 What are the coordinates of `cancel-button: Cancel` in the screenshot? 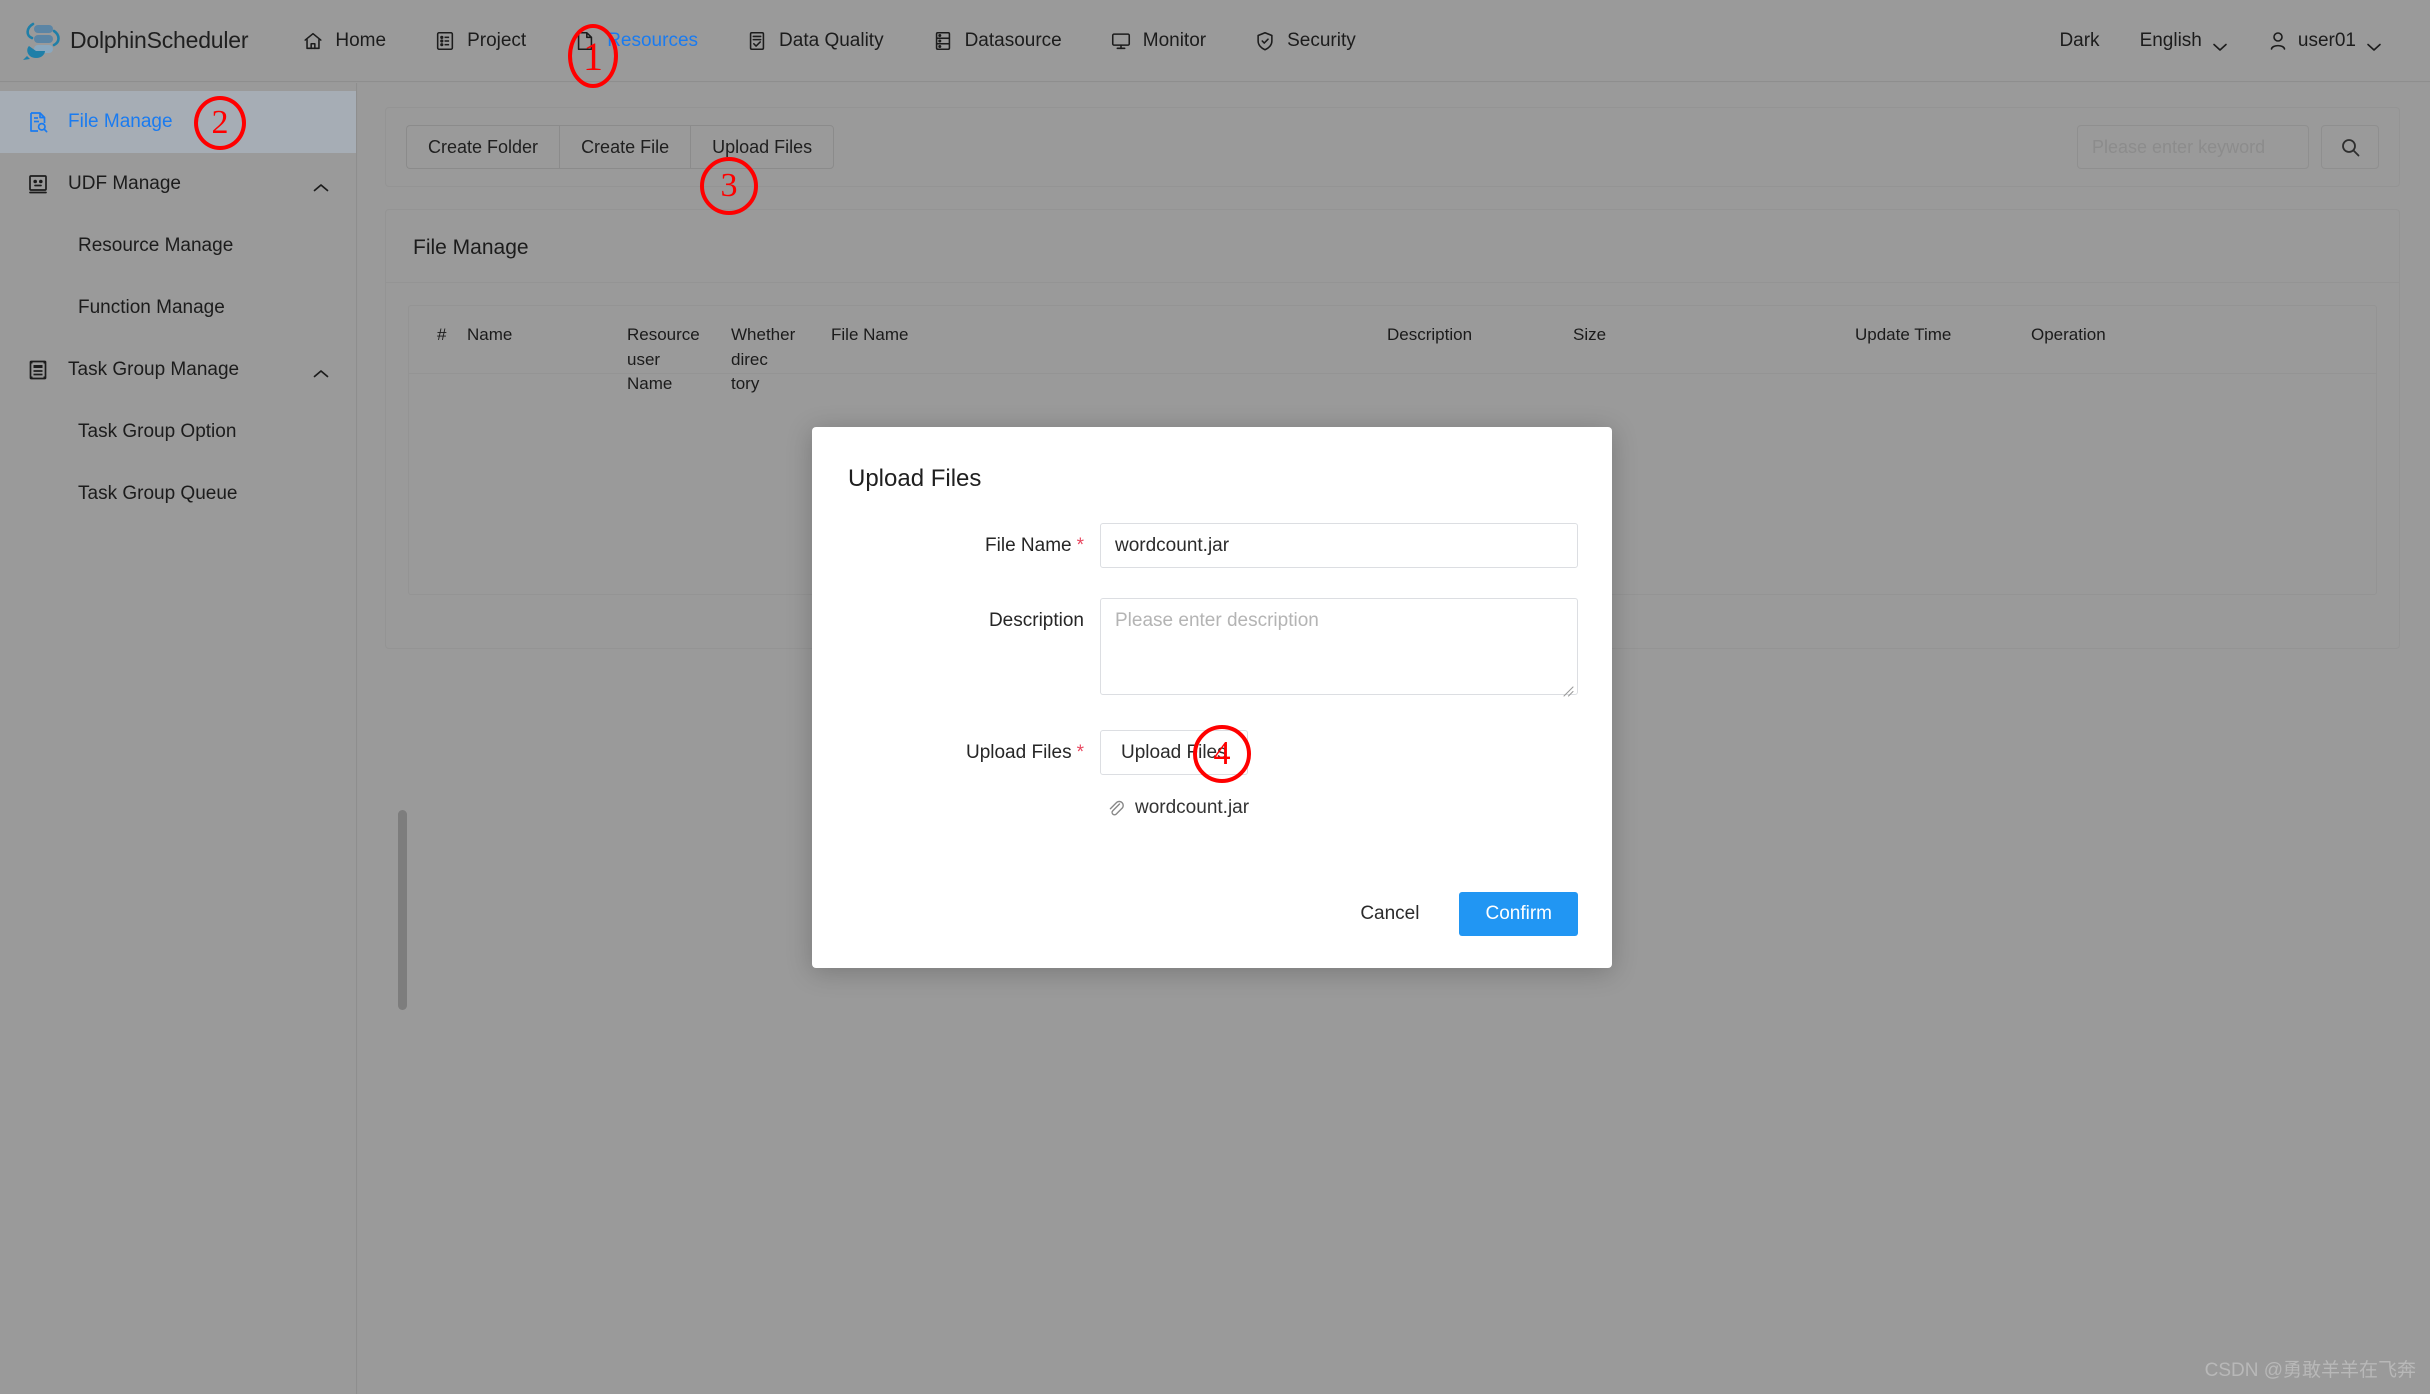 It's located at (1390, 914).